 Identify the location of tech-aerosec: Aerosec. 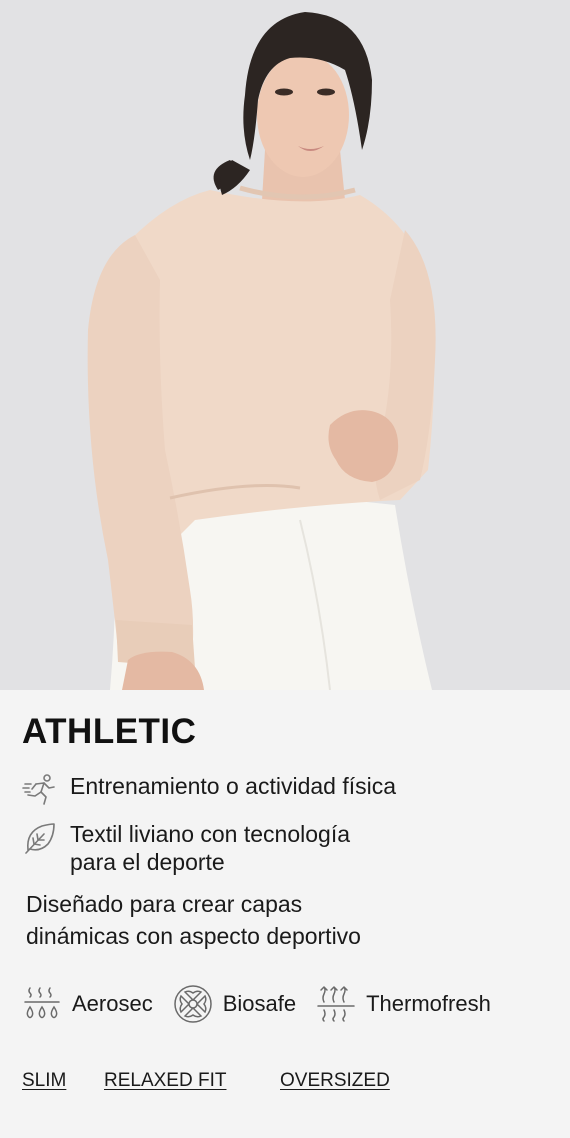
(87, 1004).